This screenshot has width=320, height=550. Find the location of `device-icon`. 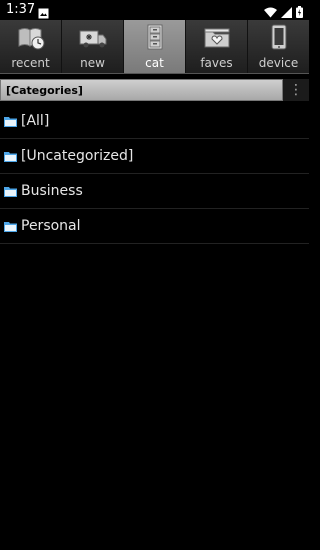

device-icon is located at coordinates (279, 40).